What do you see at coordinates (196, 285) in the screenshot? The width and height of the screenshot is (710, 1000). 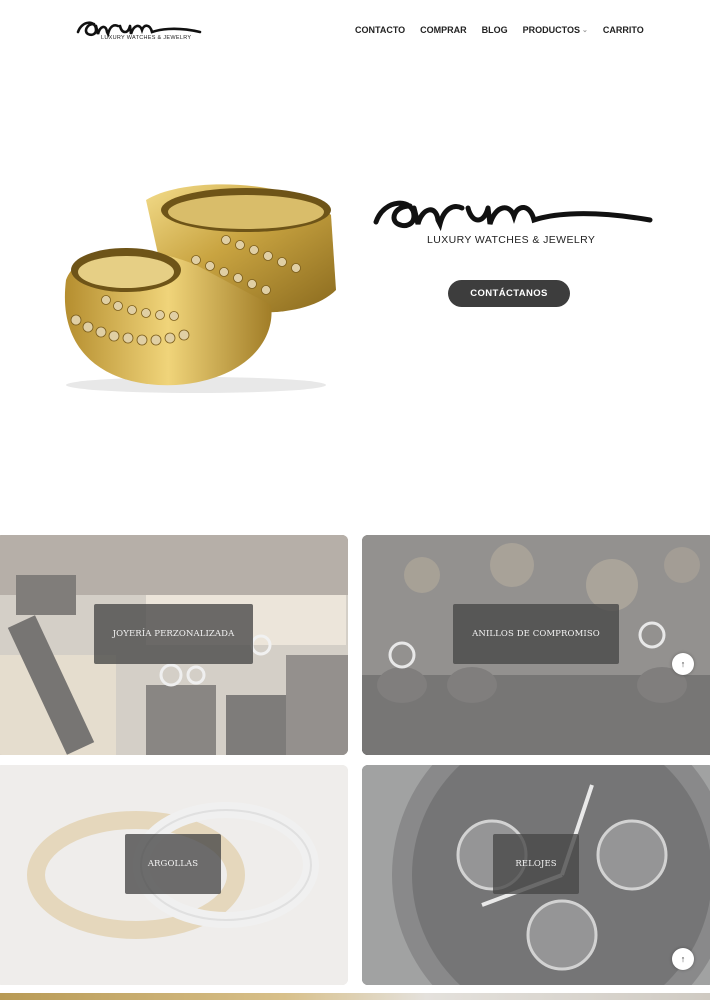 I see `gold-rings-image` at bounding box center [196, 285].